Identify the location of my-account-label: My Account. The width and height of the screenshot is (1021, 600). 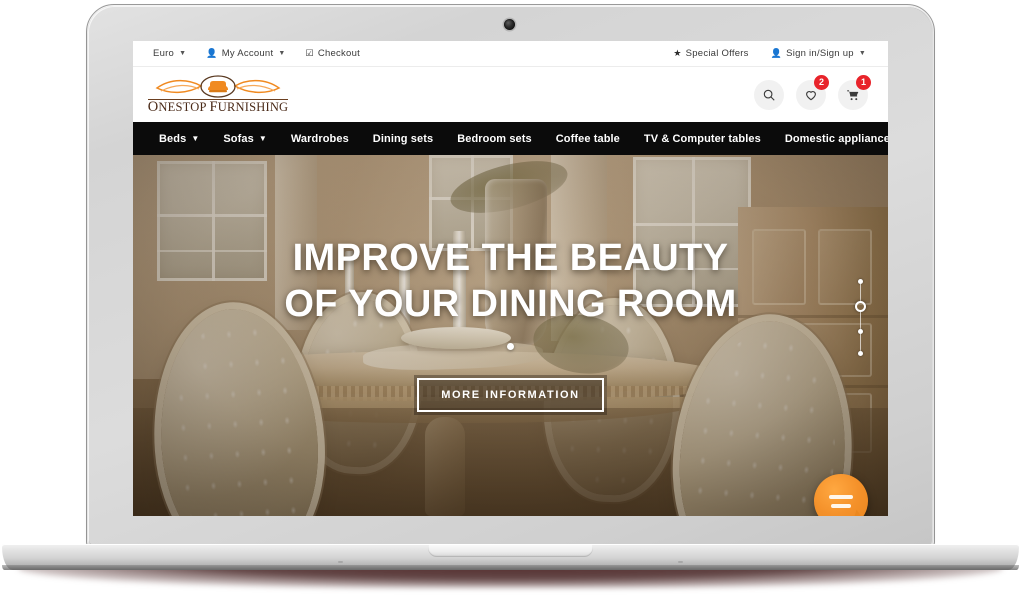
(247, 53).